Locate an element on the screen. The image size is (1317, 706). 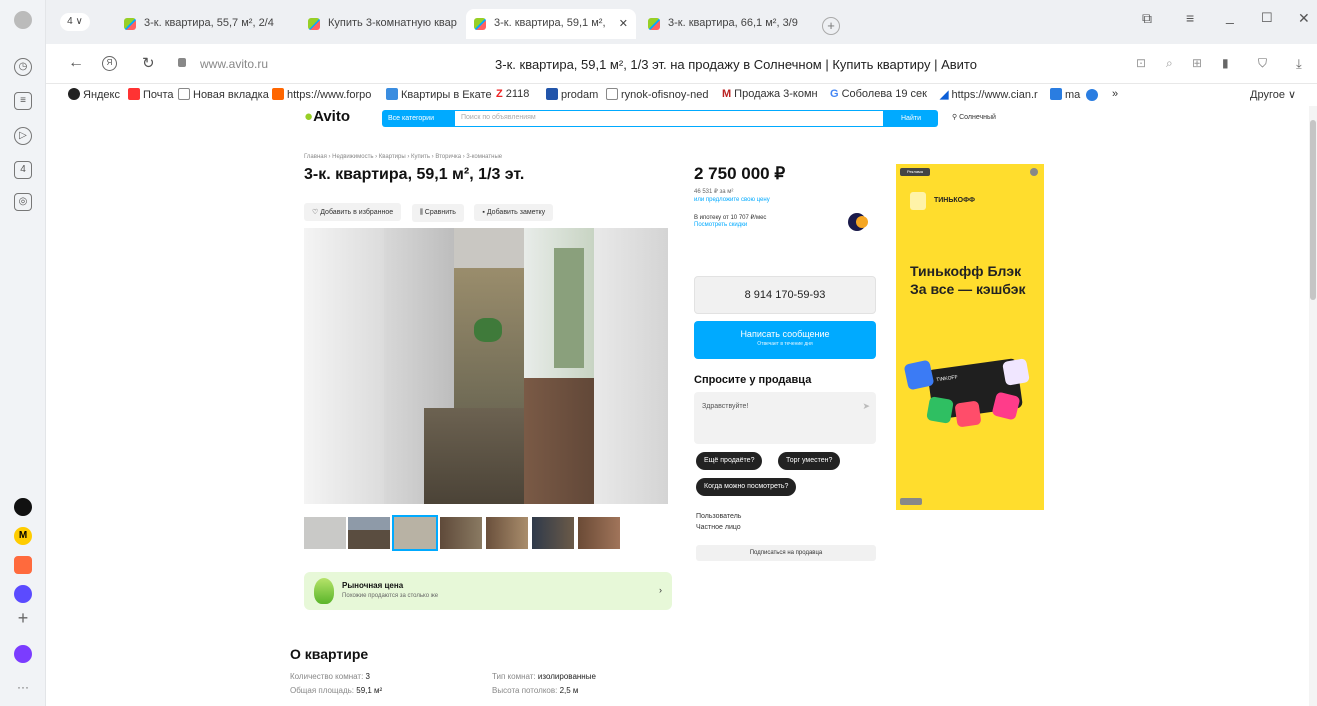
bookmark-icon: ▮ is located at coordinates (1225, 63).